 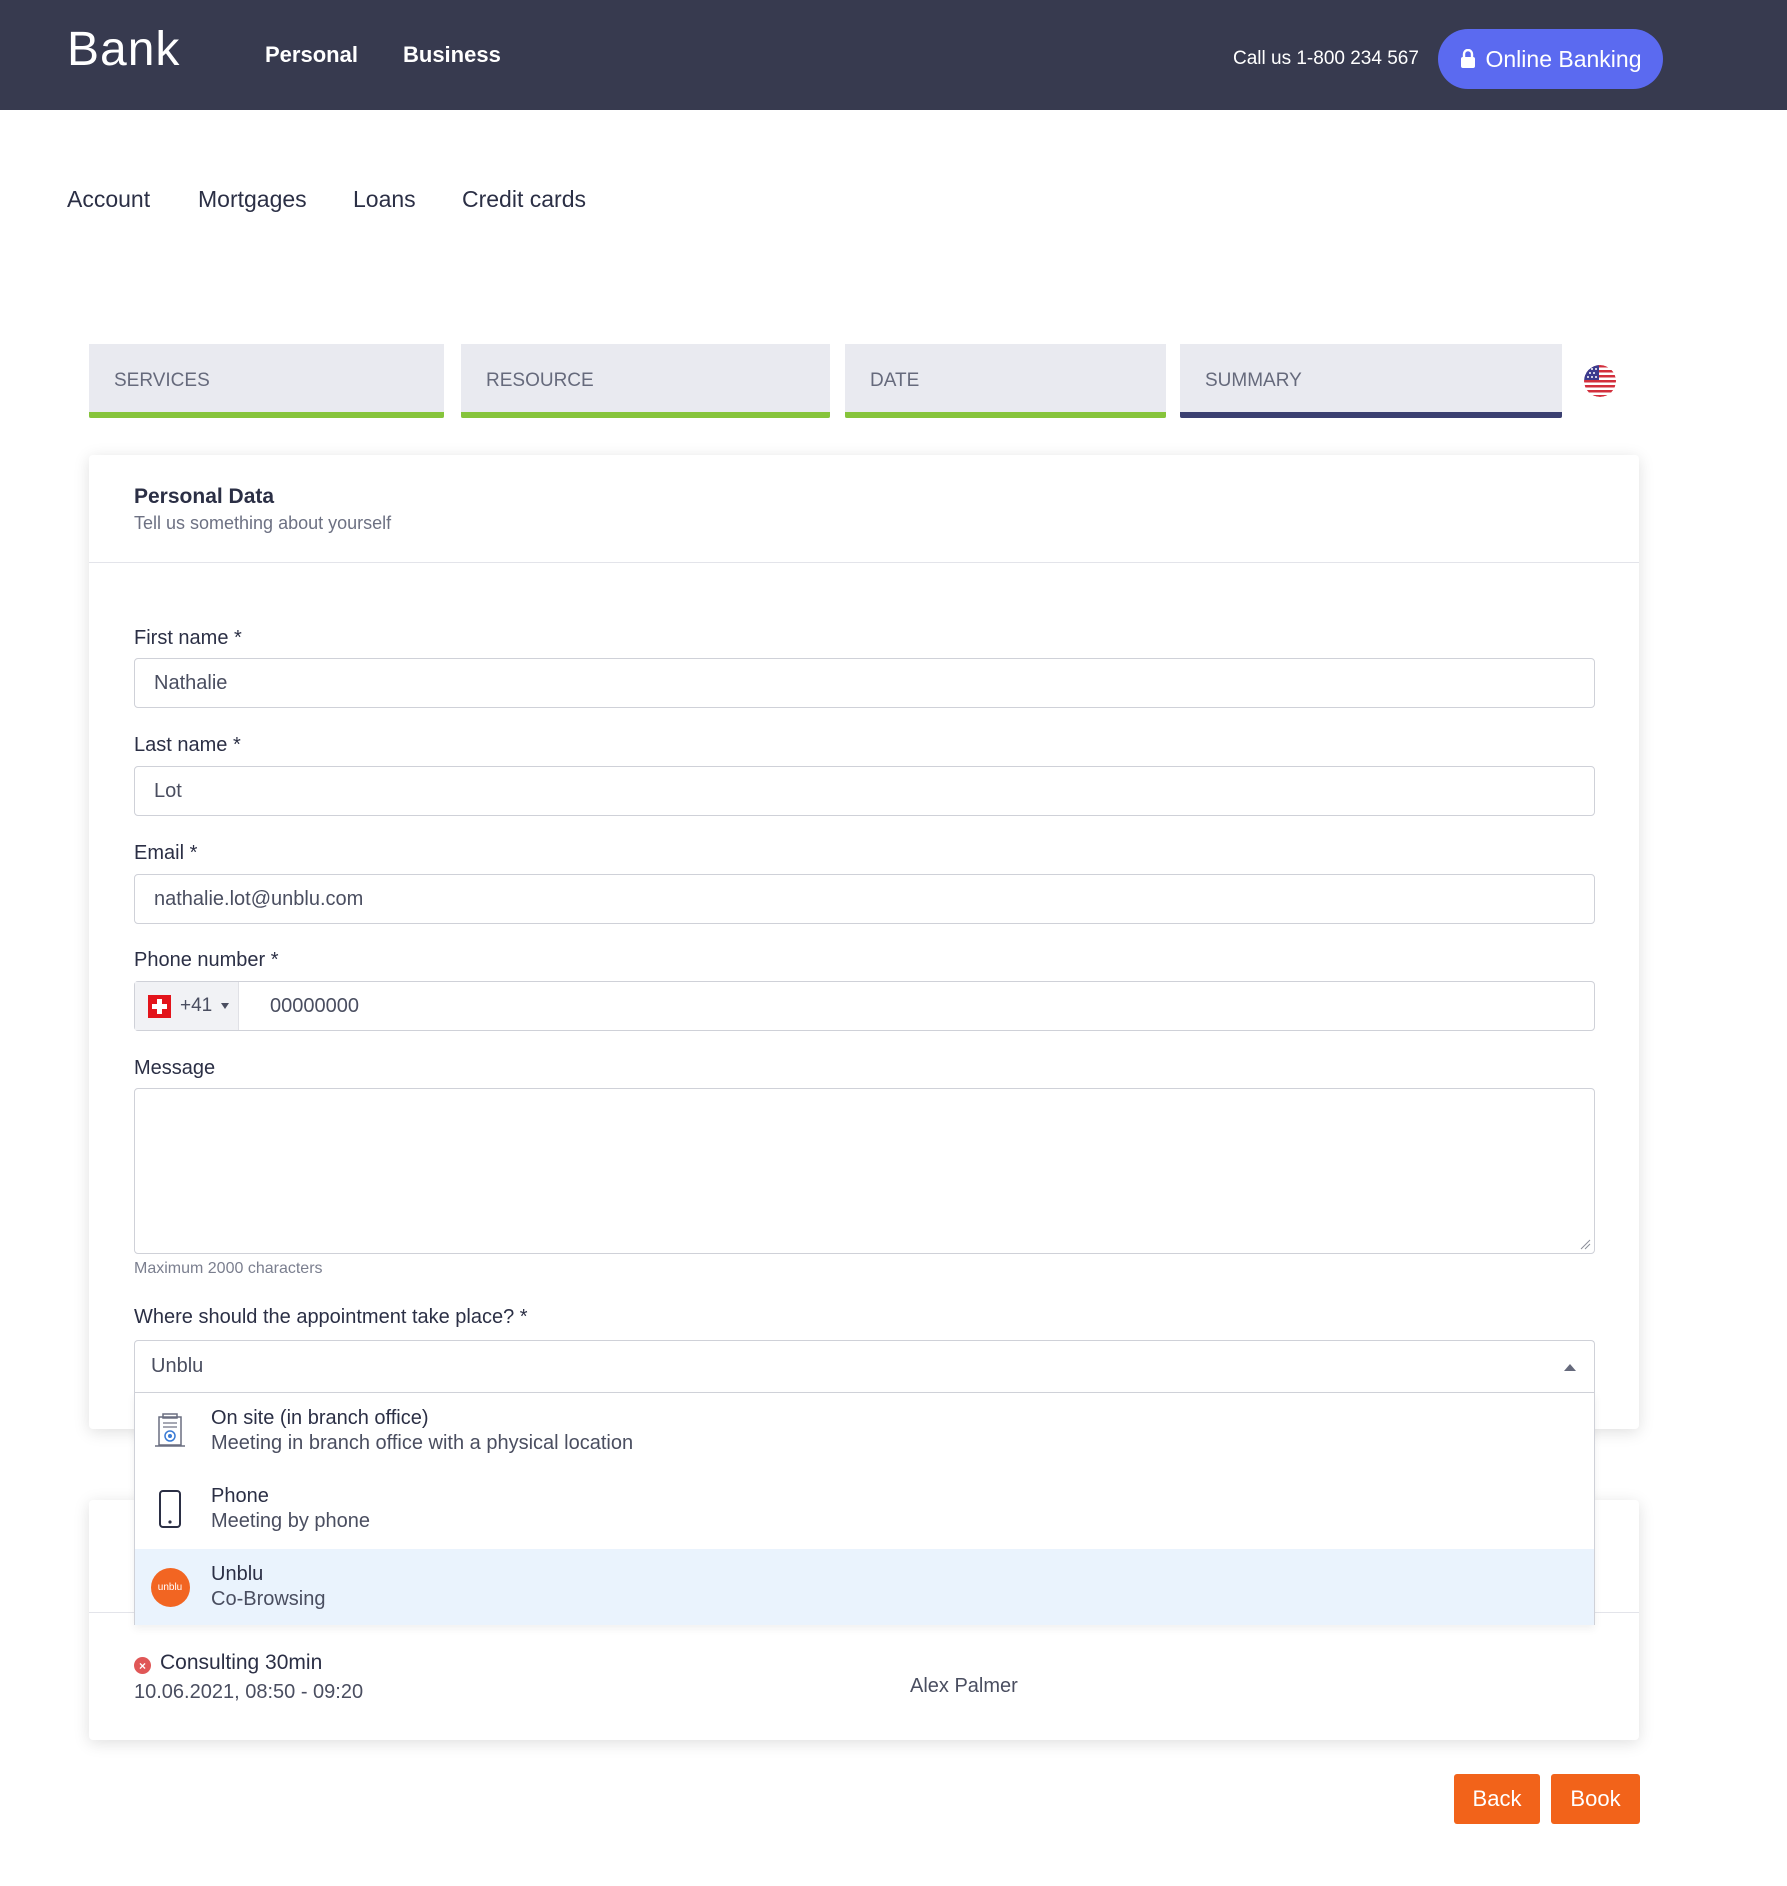 I want to click on step-services-label: SERVICES, so click(x=162, y=380).